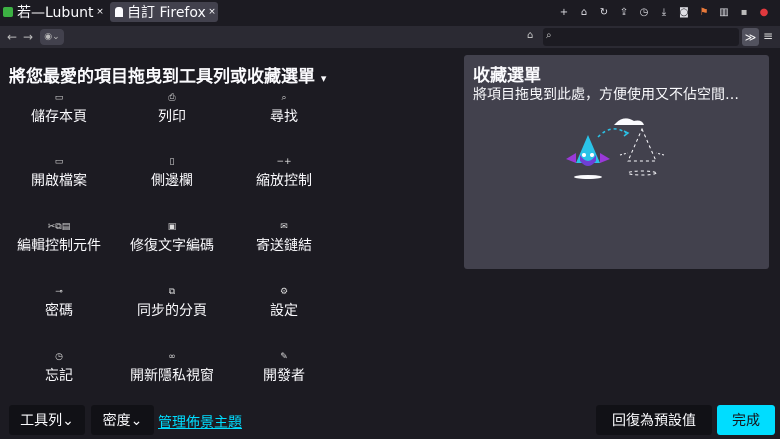  I want to click on plus-icon: +, so click(564, 12).